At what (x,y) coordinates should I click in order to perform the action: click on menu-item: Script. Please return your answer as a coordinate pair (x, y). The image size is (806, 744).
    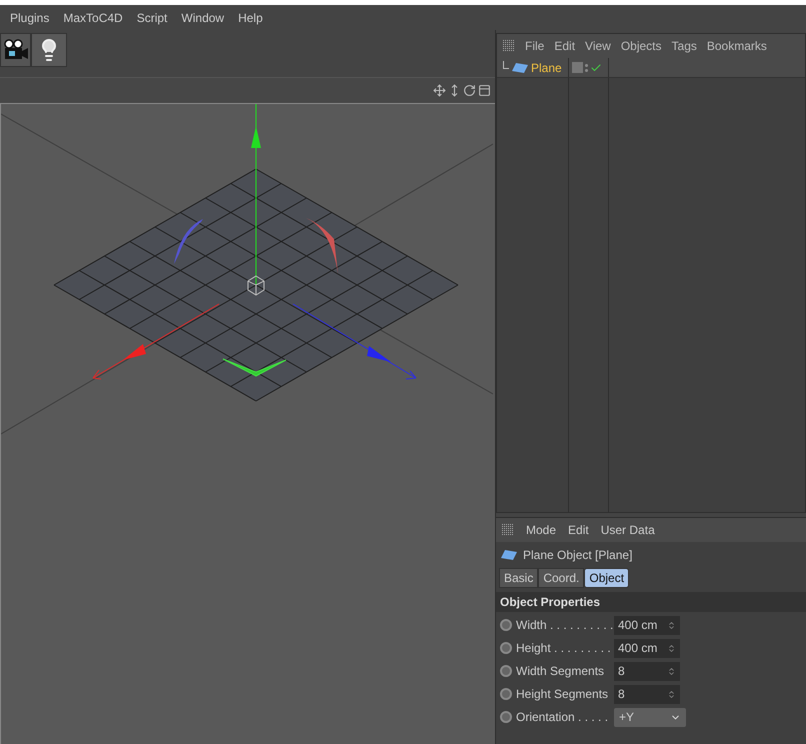
    Looking at the image, I should click on (152, 17).